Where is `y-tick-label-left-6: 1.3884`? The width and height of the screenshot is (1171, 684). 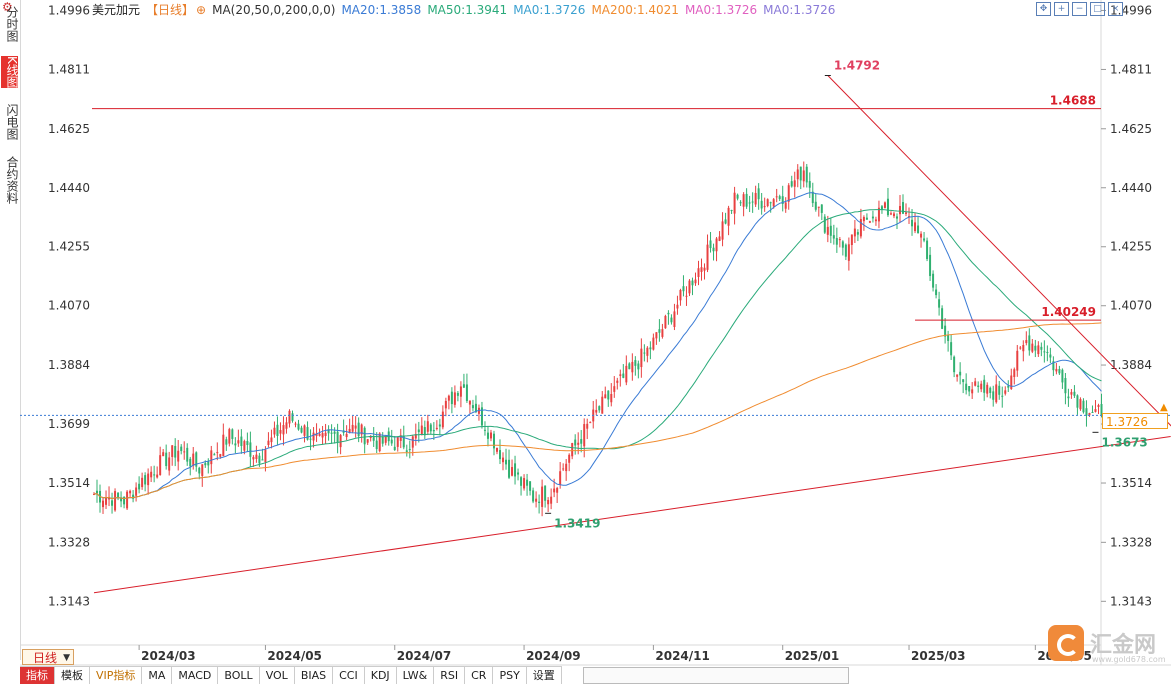
y-tick-label-left-6: 1.3884 is located at coordinates (69, 365).